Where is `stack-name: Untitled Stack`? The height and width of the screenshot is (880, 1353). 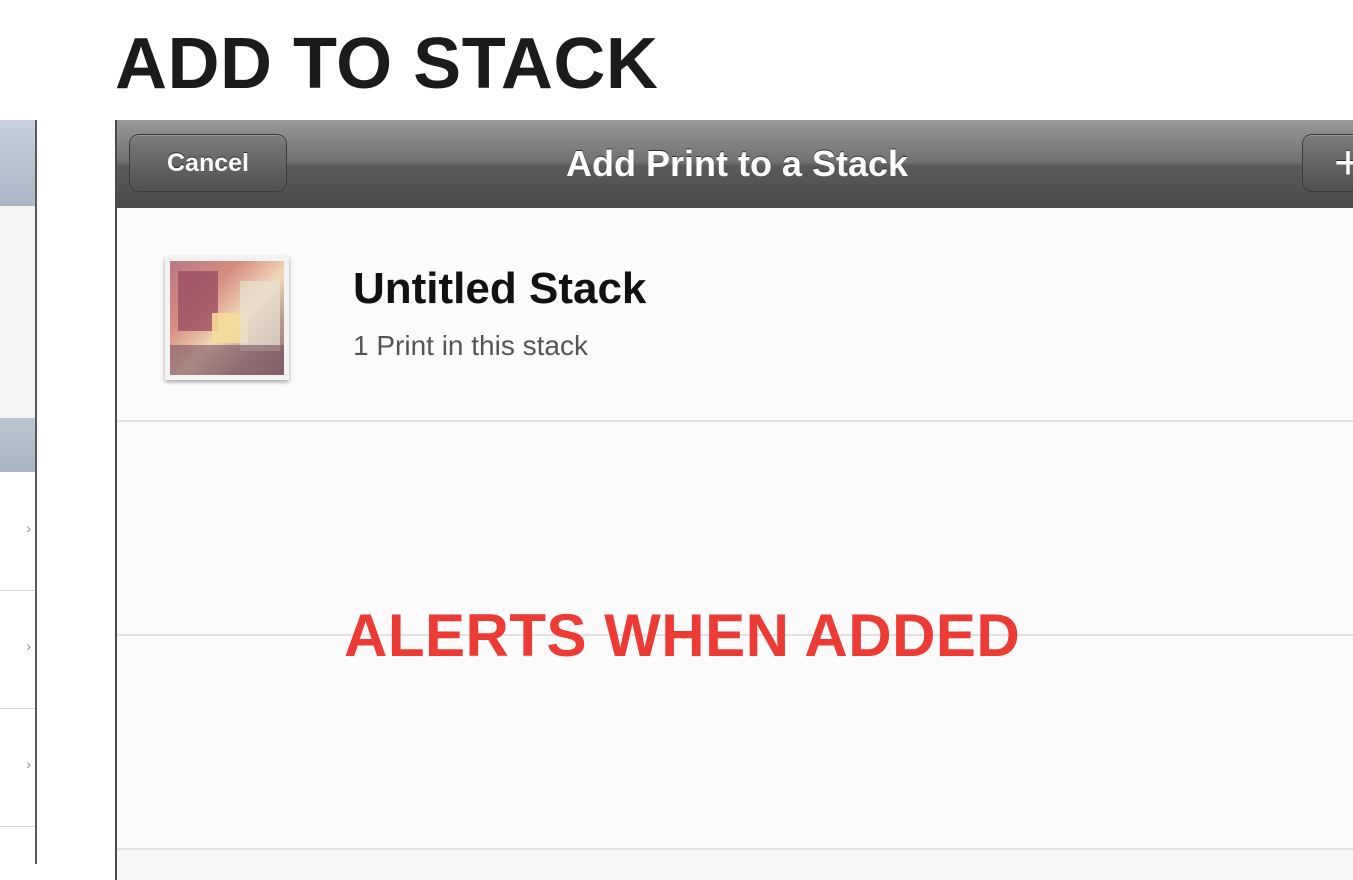
stack-name: Untitled Stack is located at coordinates (500, 288).